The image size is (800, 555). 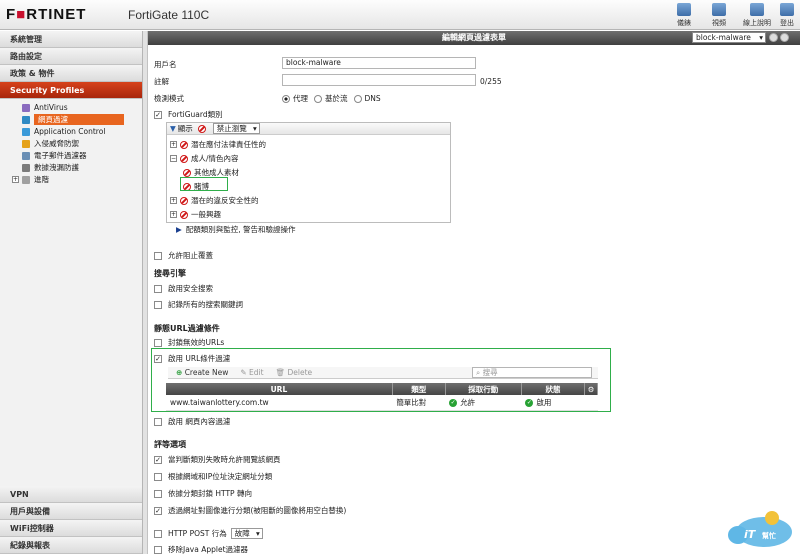 What do you see at coordinates (236, 128) in the screenshot?
I see `action-select: 禁止瀏覽` at bounding box center [236, 128].